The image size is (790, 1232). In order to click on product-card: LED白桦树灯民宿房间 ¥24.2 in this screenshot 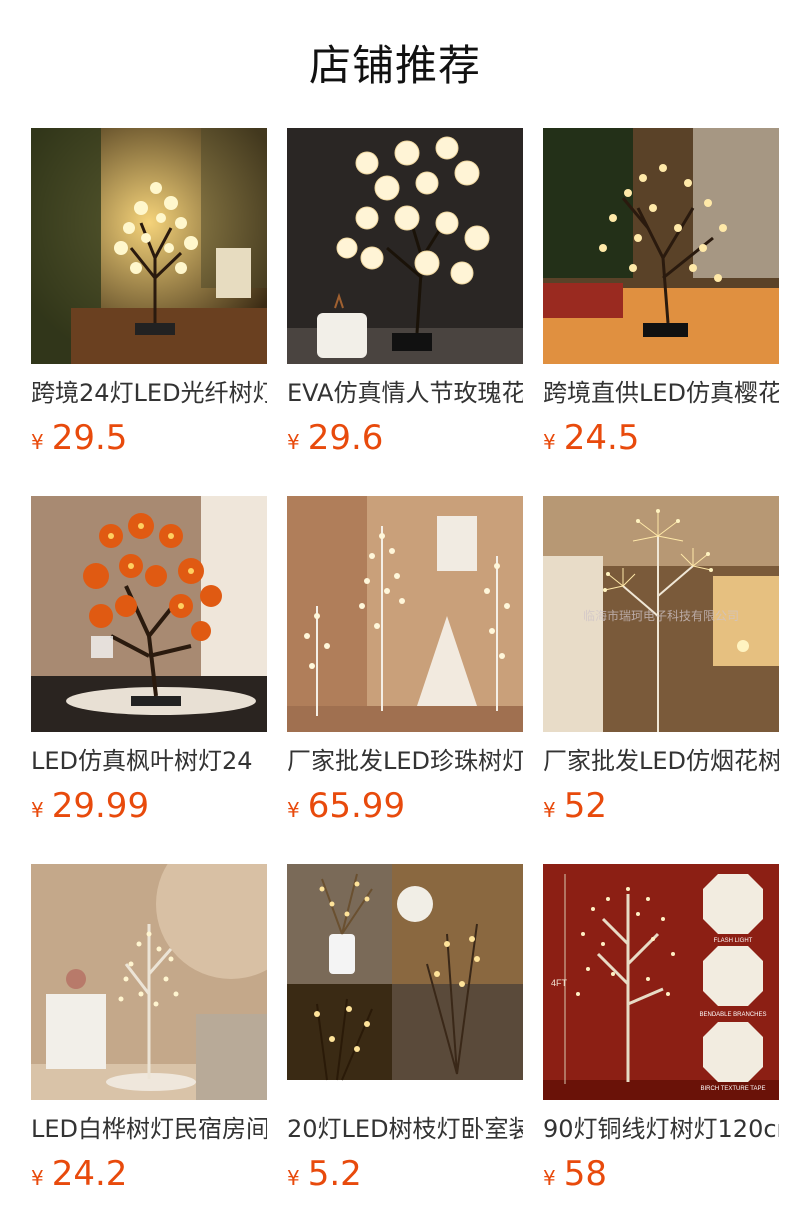, I will do `click(149, 1048)`.